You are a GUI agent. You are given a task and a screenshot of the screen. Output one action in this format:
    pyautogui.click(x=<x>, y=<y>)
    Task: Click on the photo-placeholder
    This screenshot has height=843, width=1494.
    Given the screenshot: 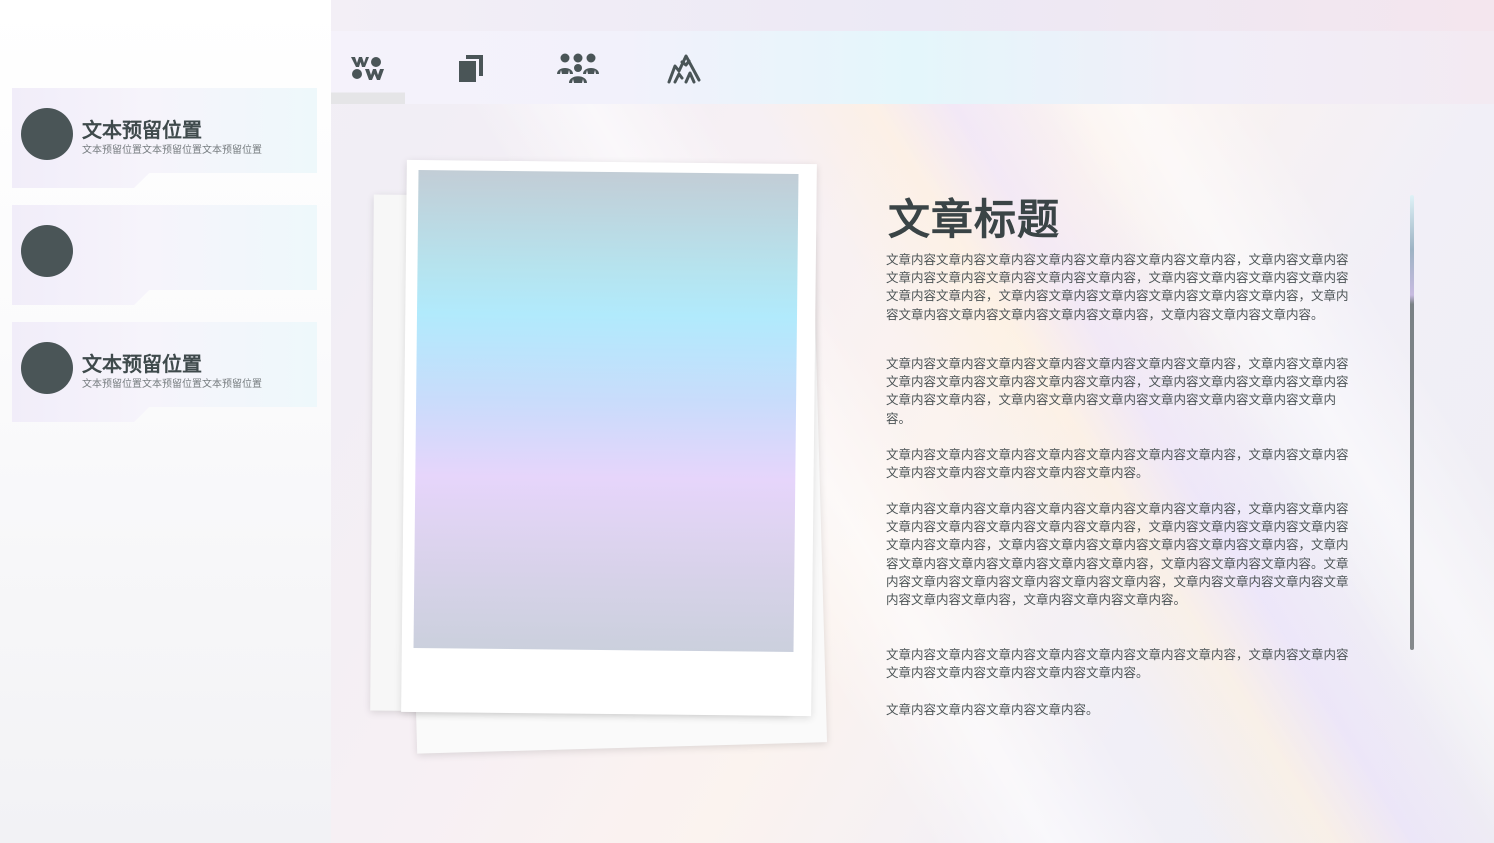 What is the action you would take?
    pyautogui.click(x=606, y=411)
    